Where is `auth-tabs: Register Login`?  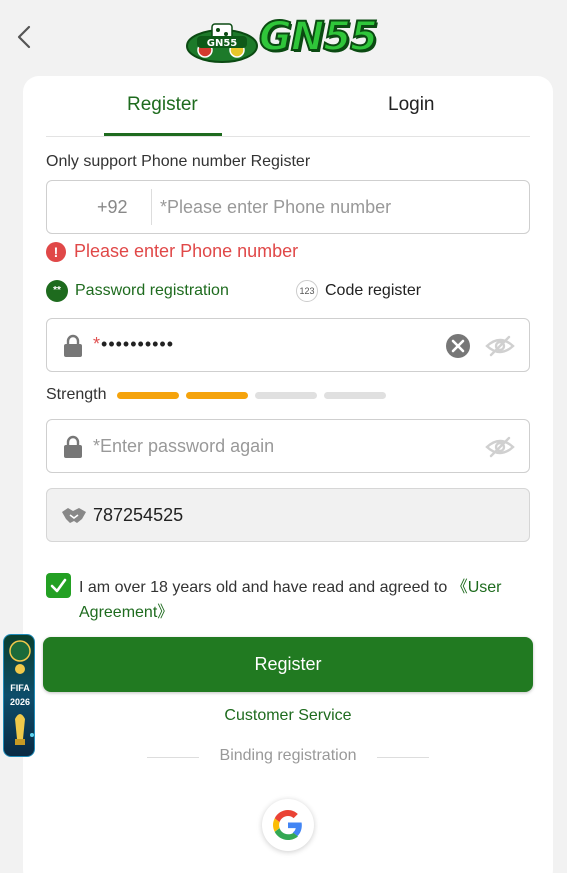
auth-tabs: Register Login is located at coordinates (288, 106).